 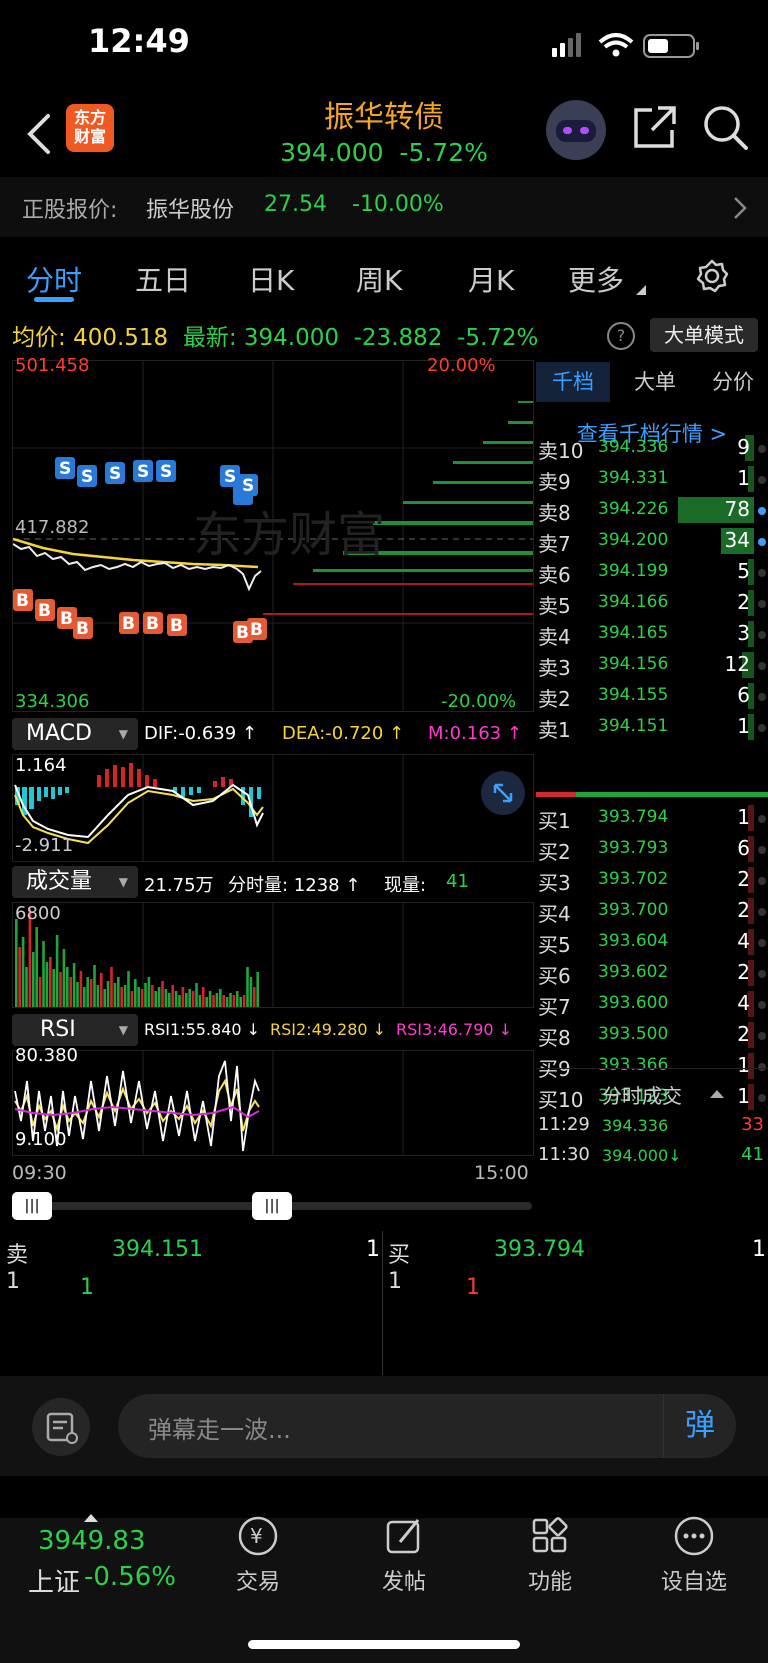 What do you see at coordinates (699, 1426) in the screenshot?
I see `danmu-button: 弹` at bounding box center [699, 1426].